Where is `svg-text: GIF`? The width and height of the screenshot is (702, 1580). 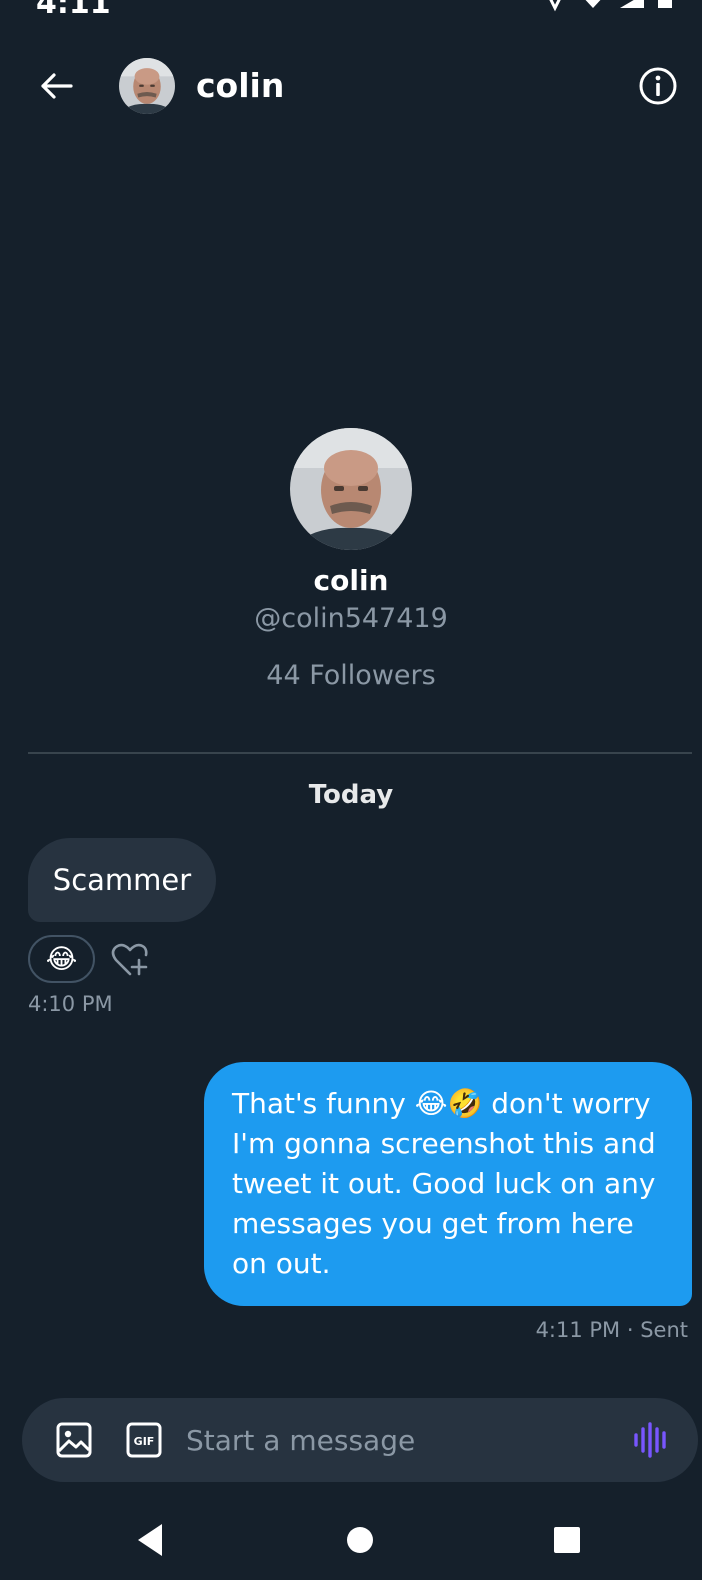 svg-text: GIF is located at coordinates (144, 1441).